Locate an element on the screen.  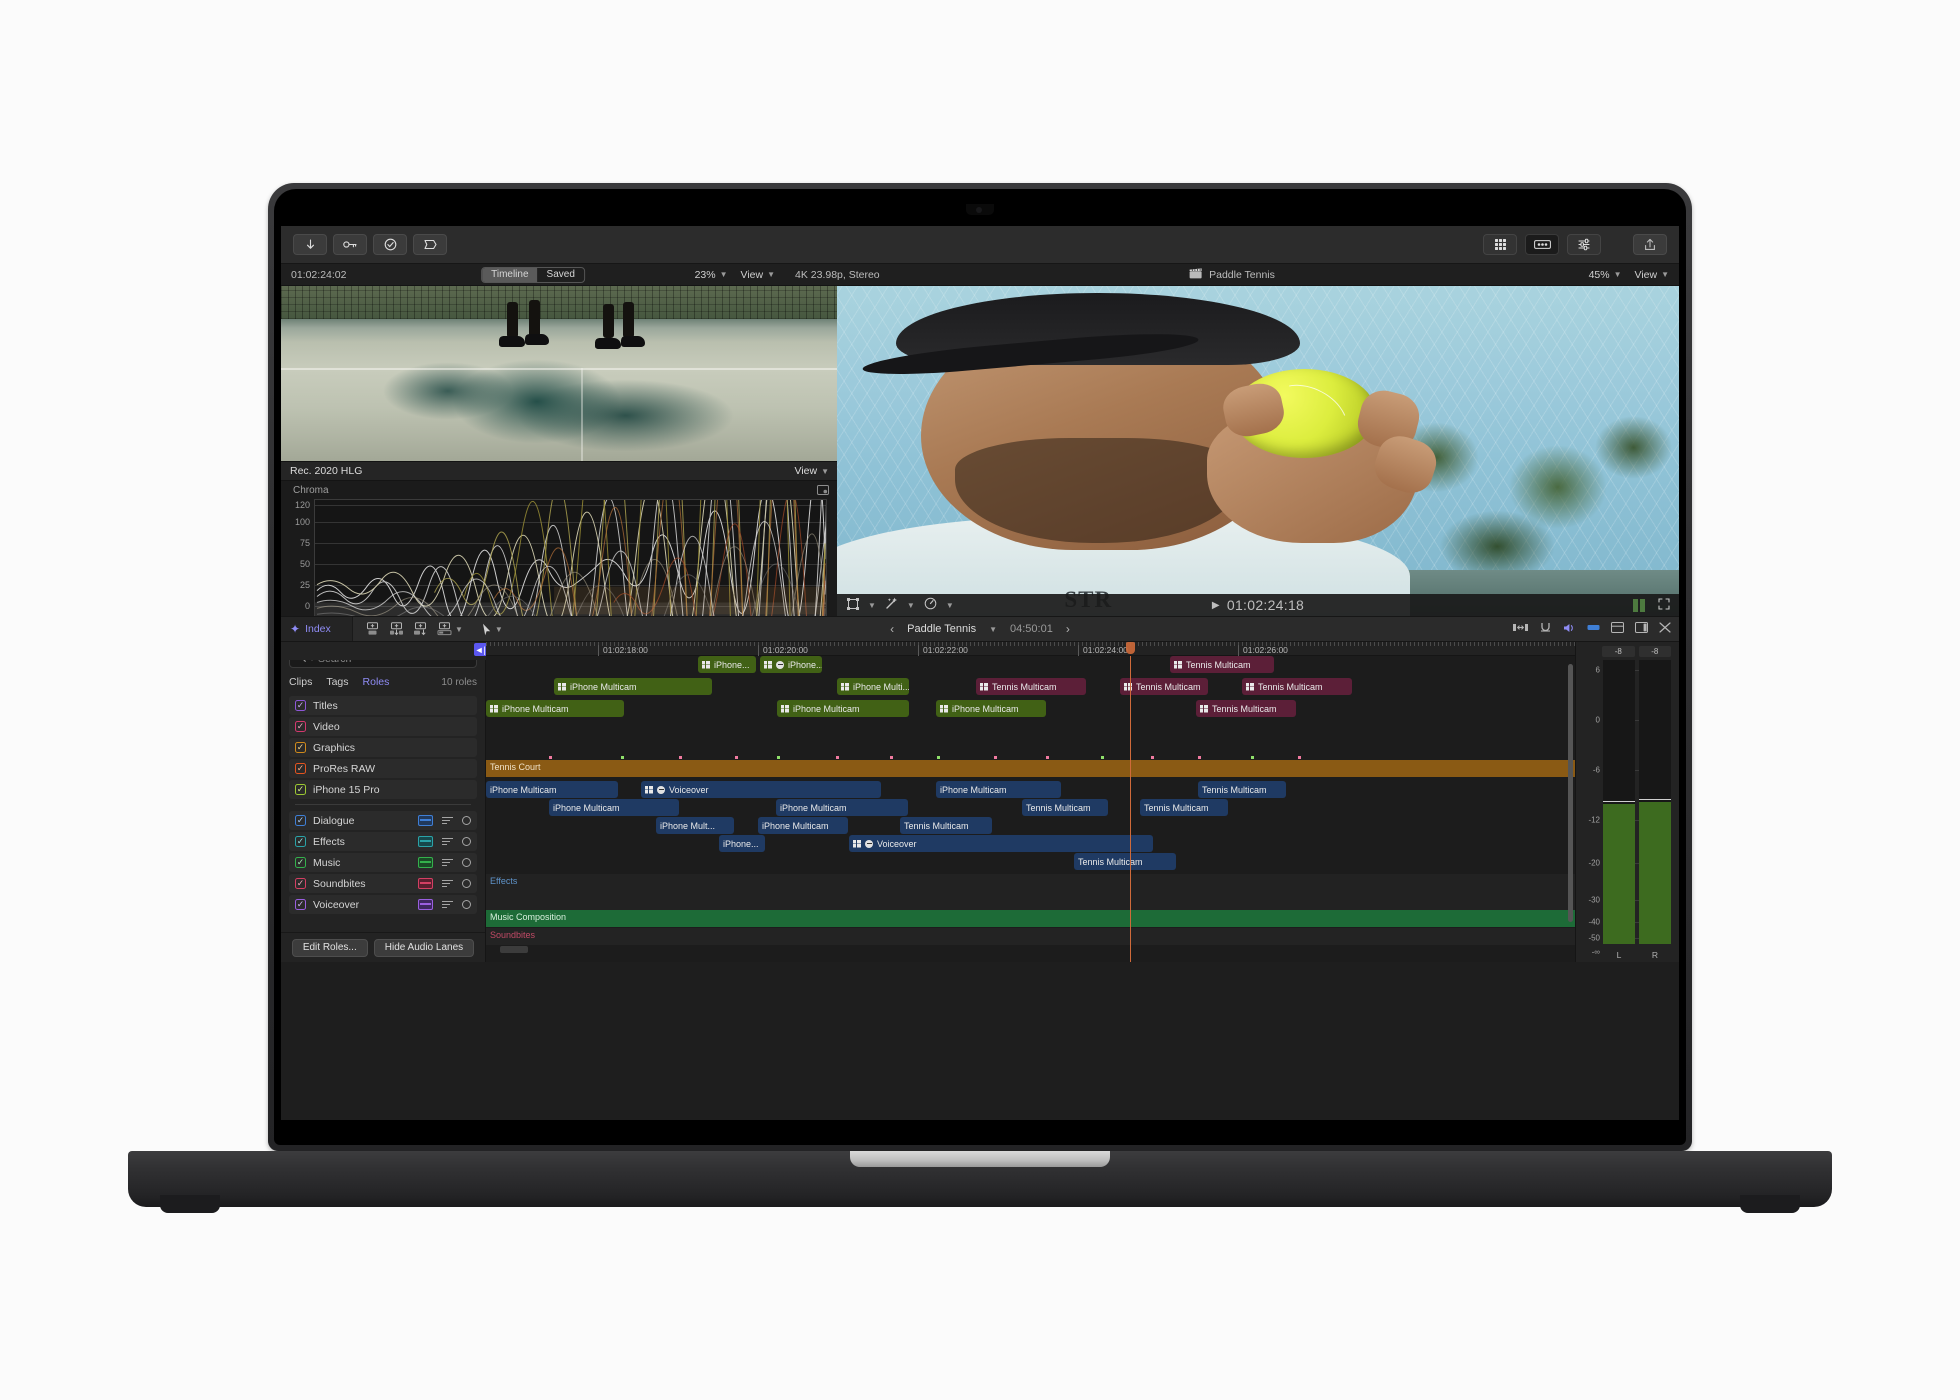
index-toggle-icon is located at coordinates (1641, 629).